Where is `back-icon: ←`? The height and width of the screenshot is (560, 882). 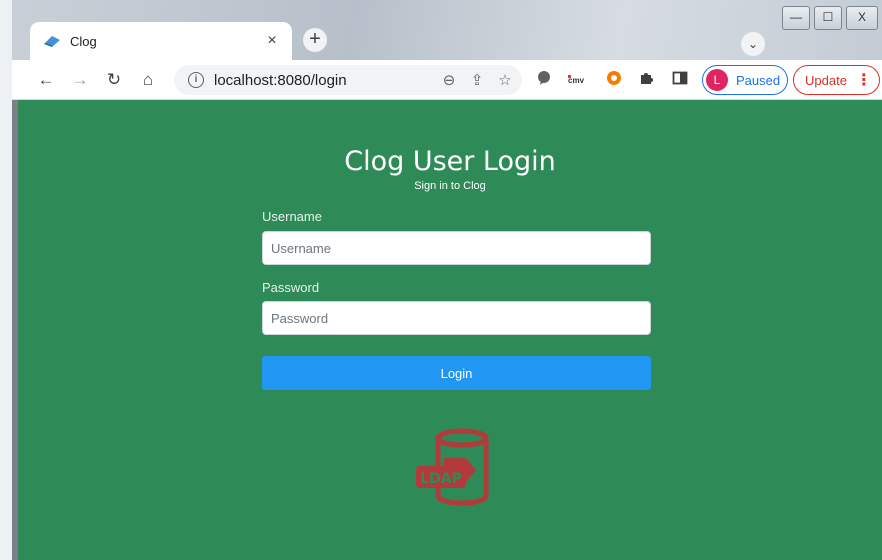 back-icon: ← is located at coordinates (46, 80).